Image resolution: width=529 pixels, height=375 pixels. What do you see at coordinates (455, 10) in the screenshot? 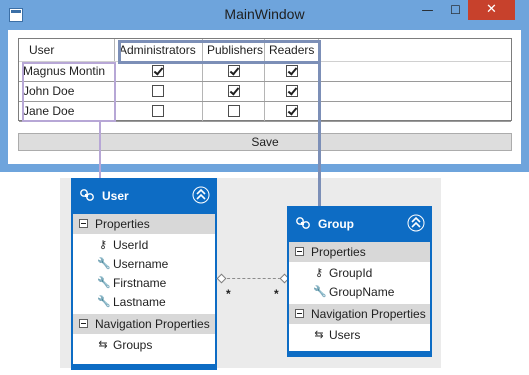
I see `maximize-button: ☐` at bounding box center [455, 10].